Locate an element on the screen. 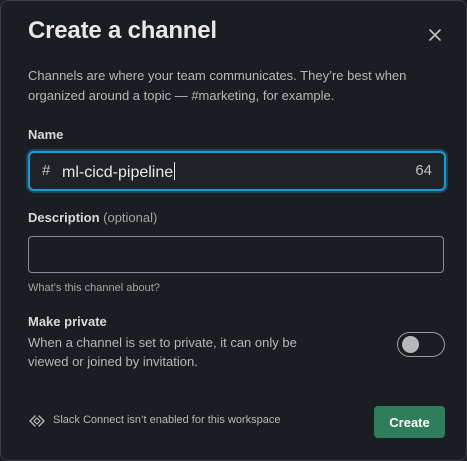  make-private-toggle is located at coordinates (421, 344).